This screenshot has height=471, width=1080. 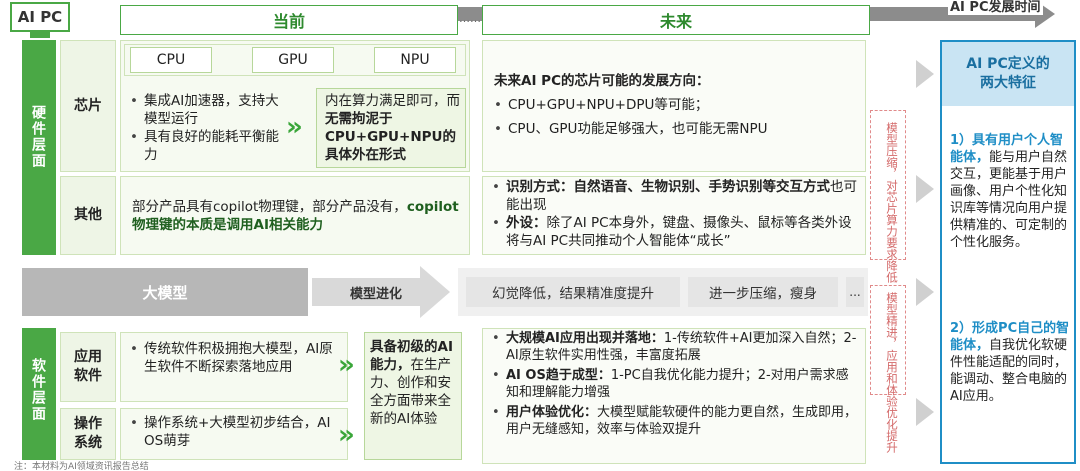 What do you see at coordinates (526, 223) in the screenshot?
I see `future-other-b2-bold: 外设：` at bounding box center [526, 223].